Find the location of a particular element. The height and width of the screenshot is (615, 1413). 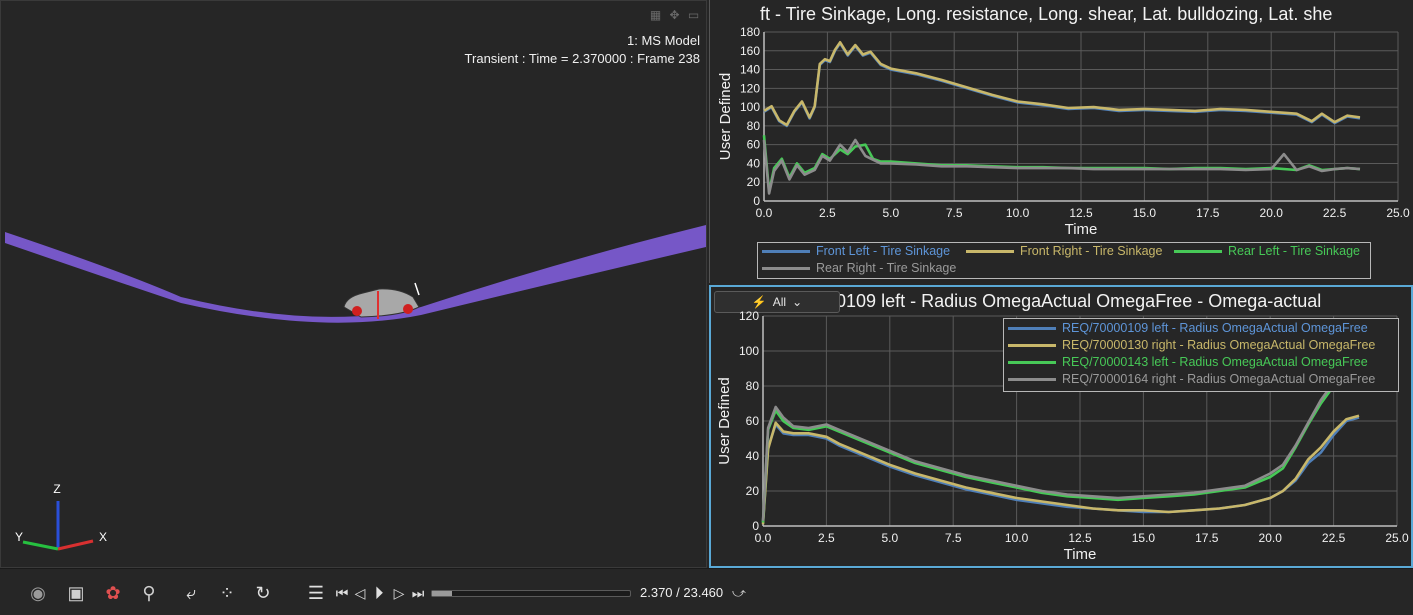

time-scrubber is located at coordinates (531, 593).